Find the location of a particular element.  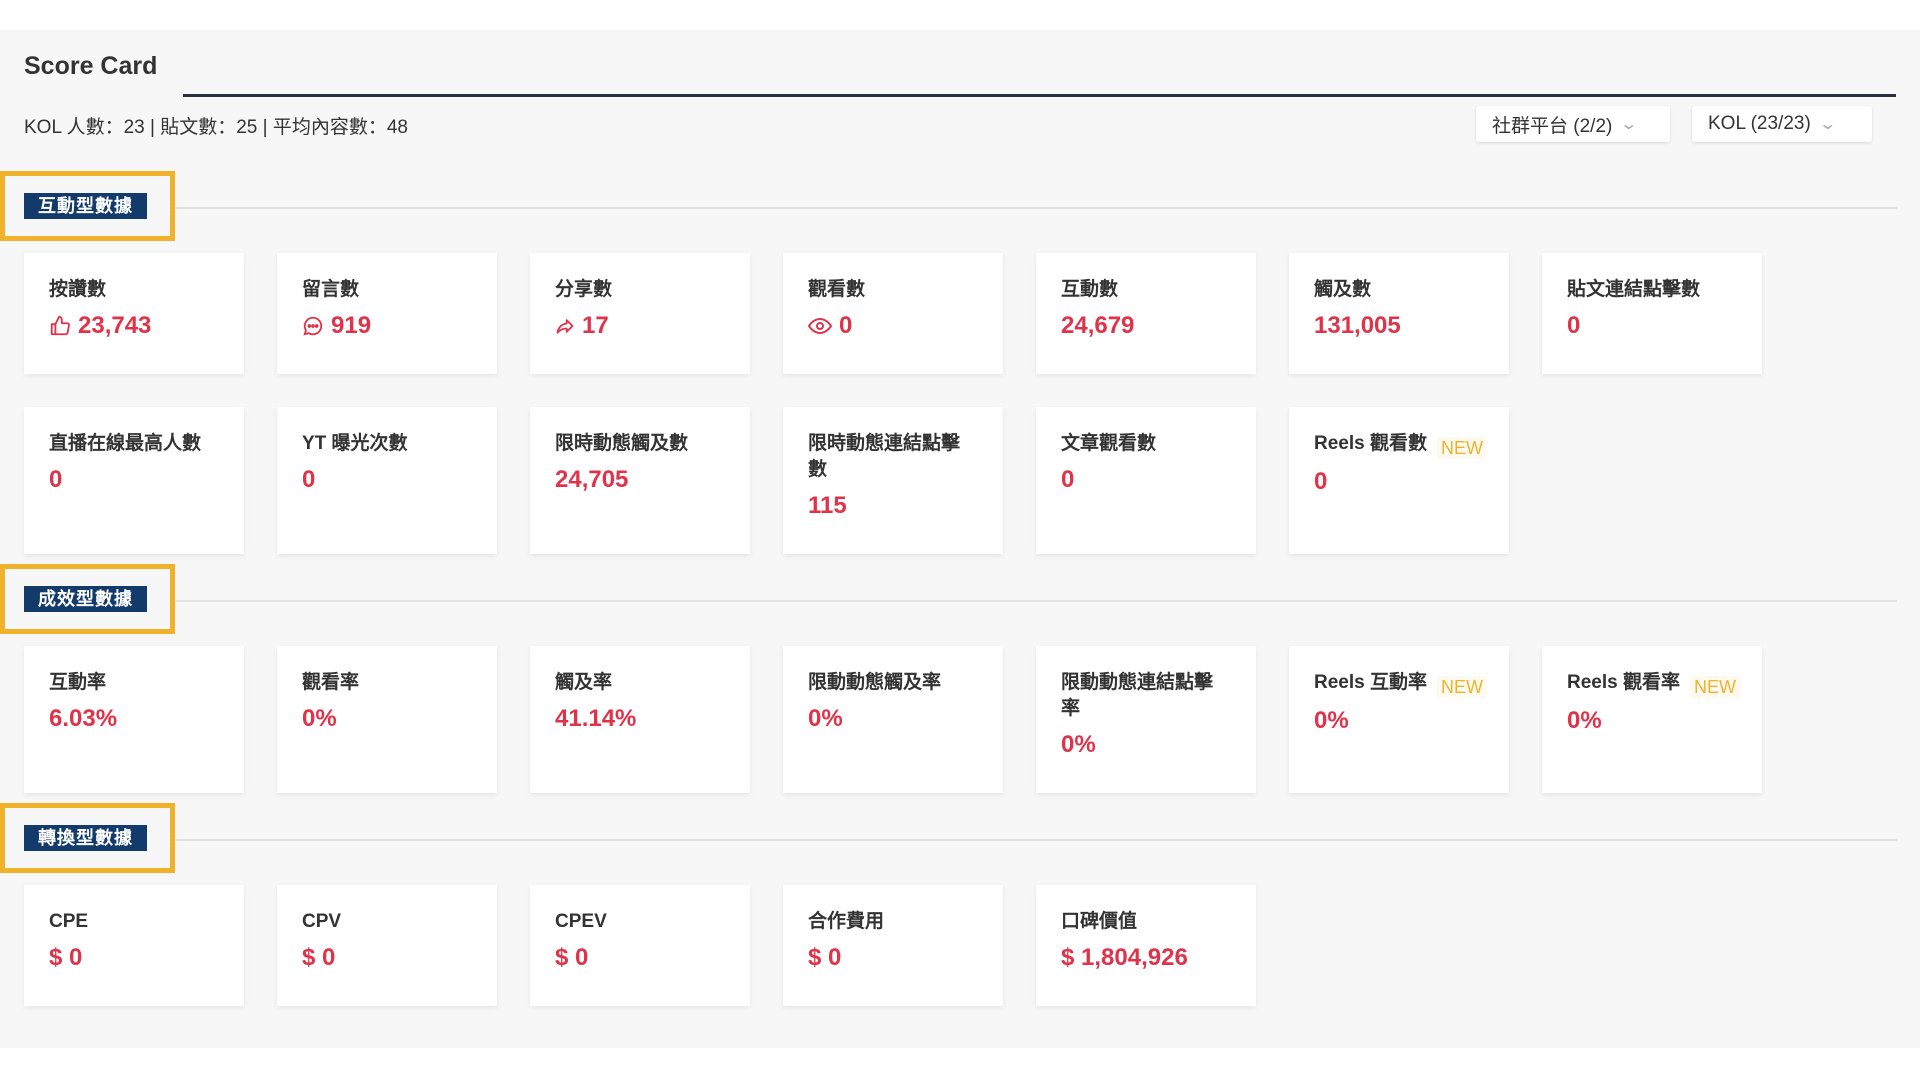

metric-label: 觸及率 is located at coordinates (584, 682).